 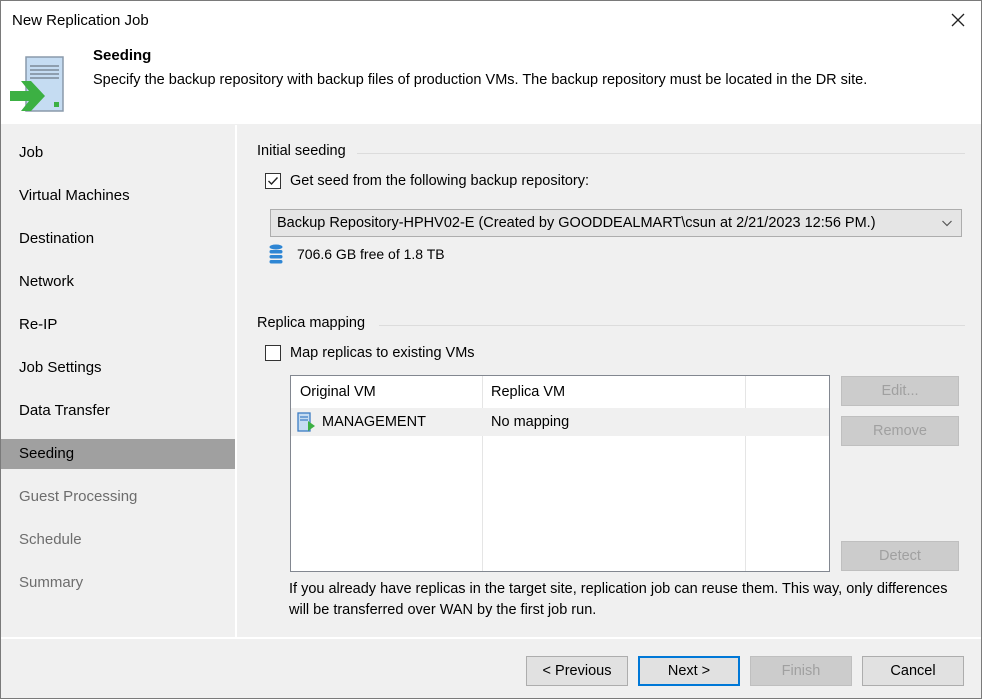 I want to click on next-button: Next >, so click(x=689, y=671).